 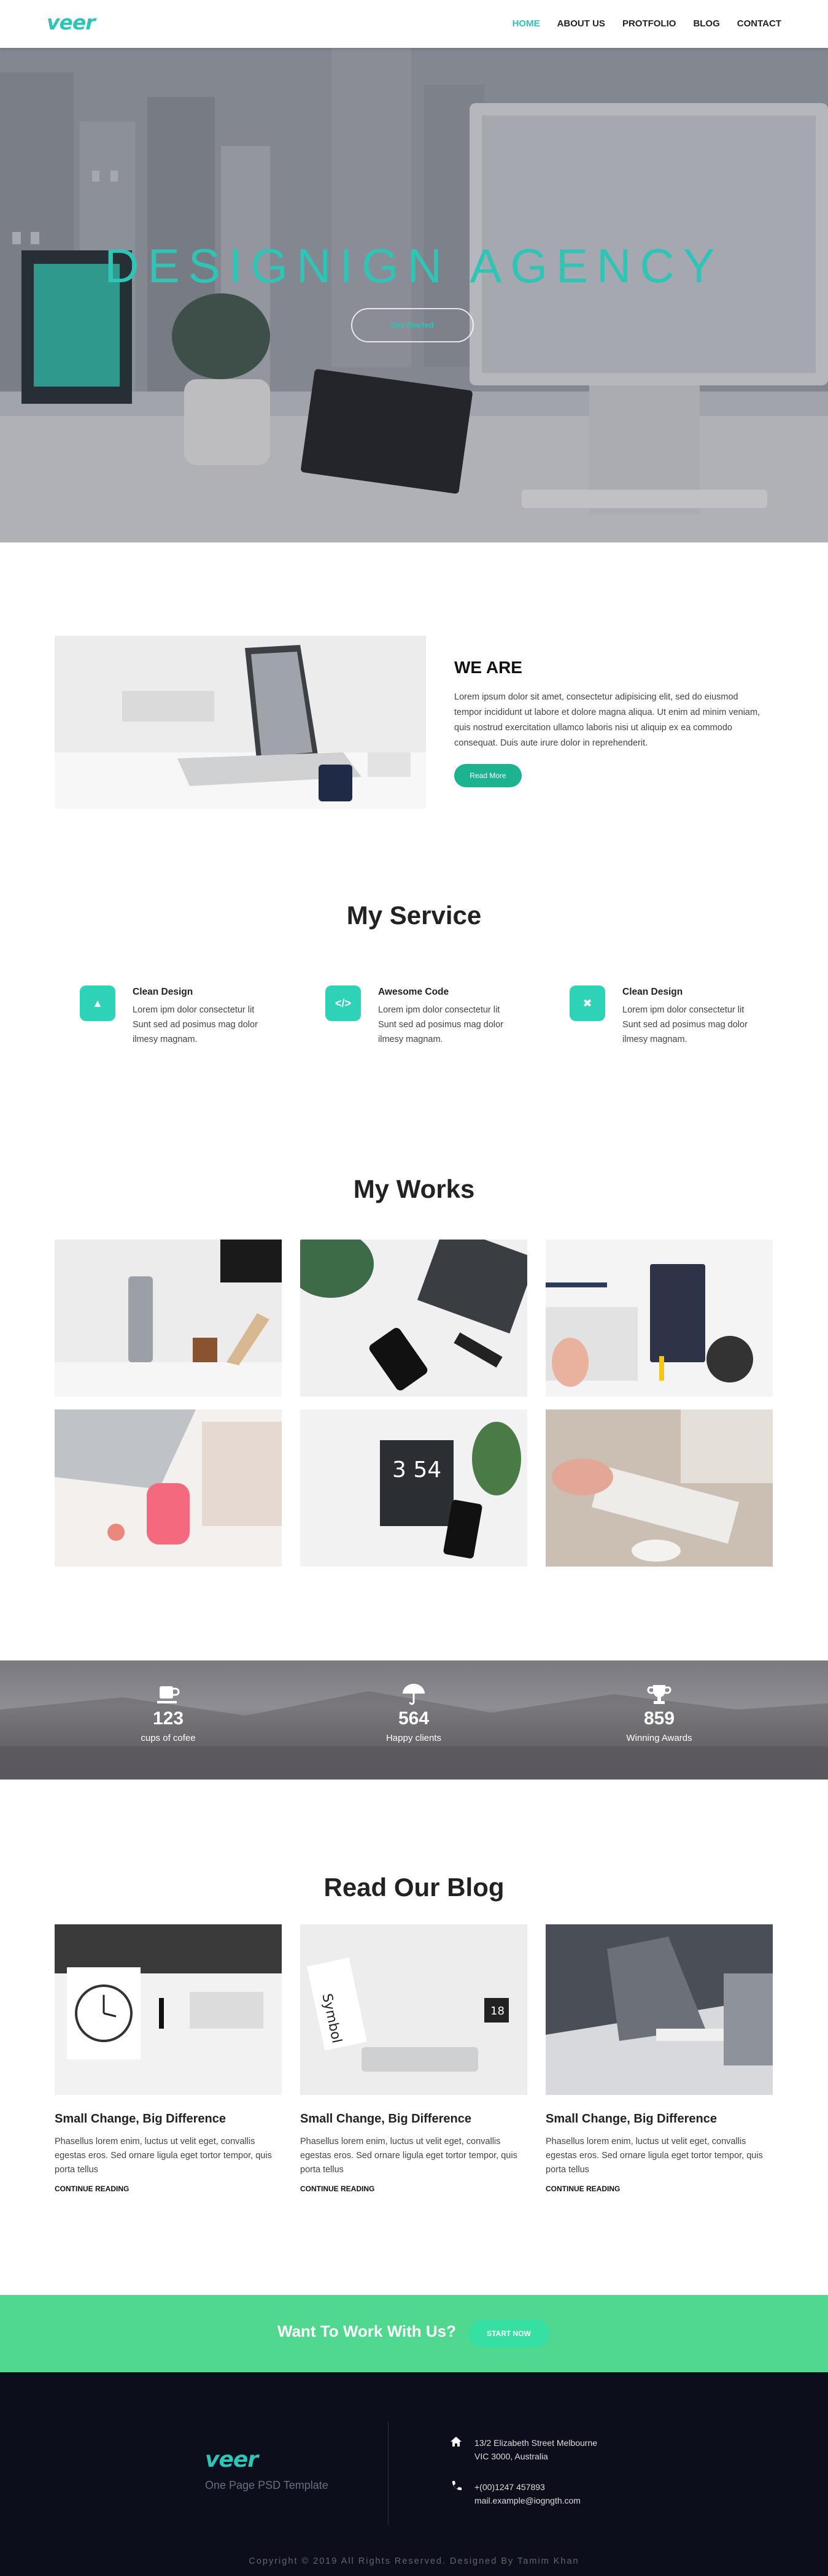 I want to click on stat-item-clients: 564 Happy clients, so click(x=414, y=1713).